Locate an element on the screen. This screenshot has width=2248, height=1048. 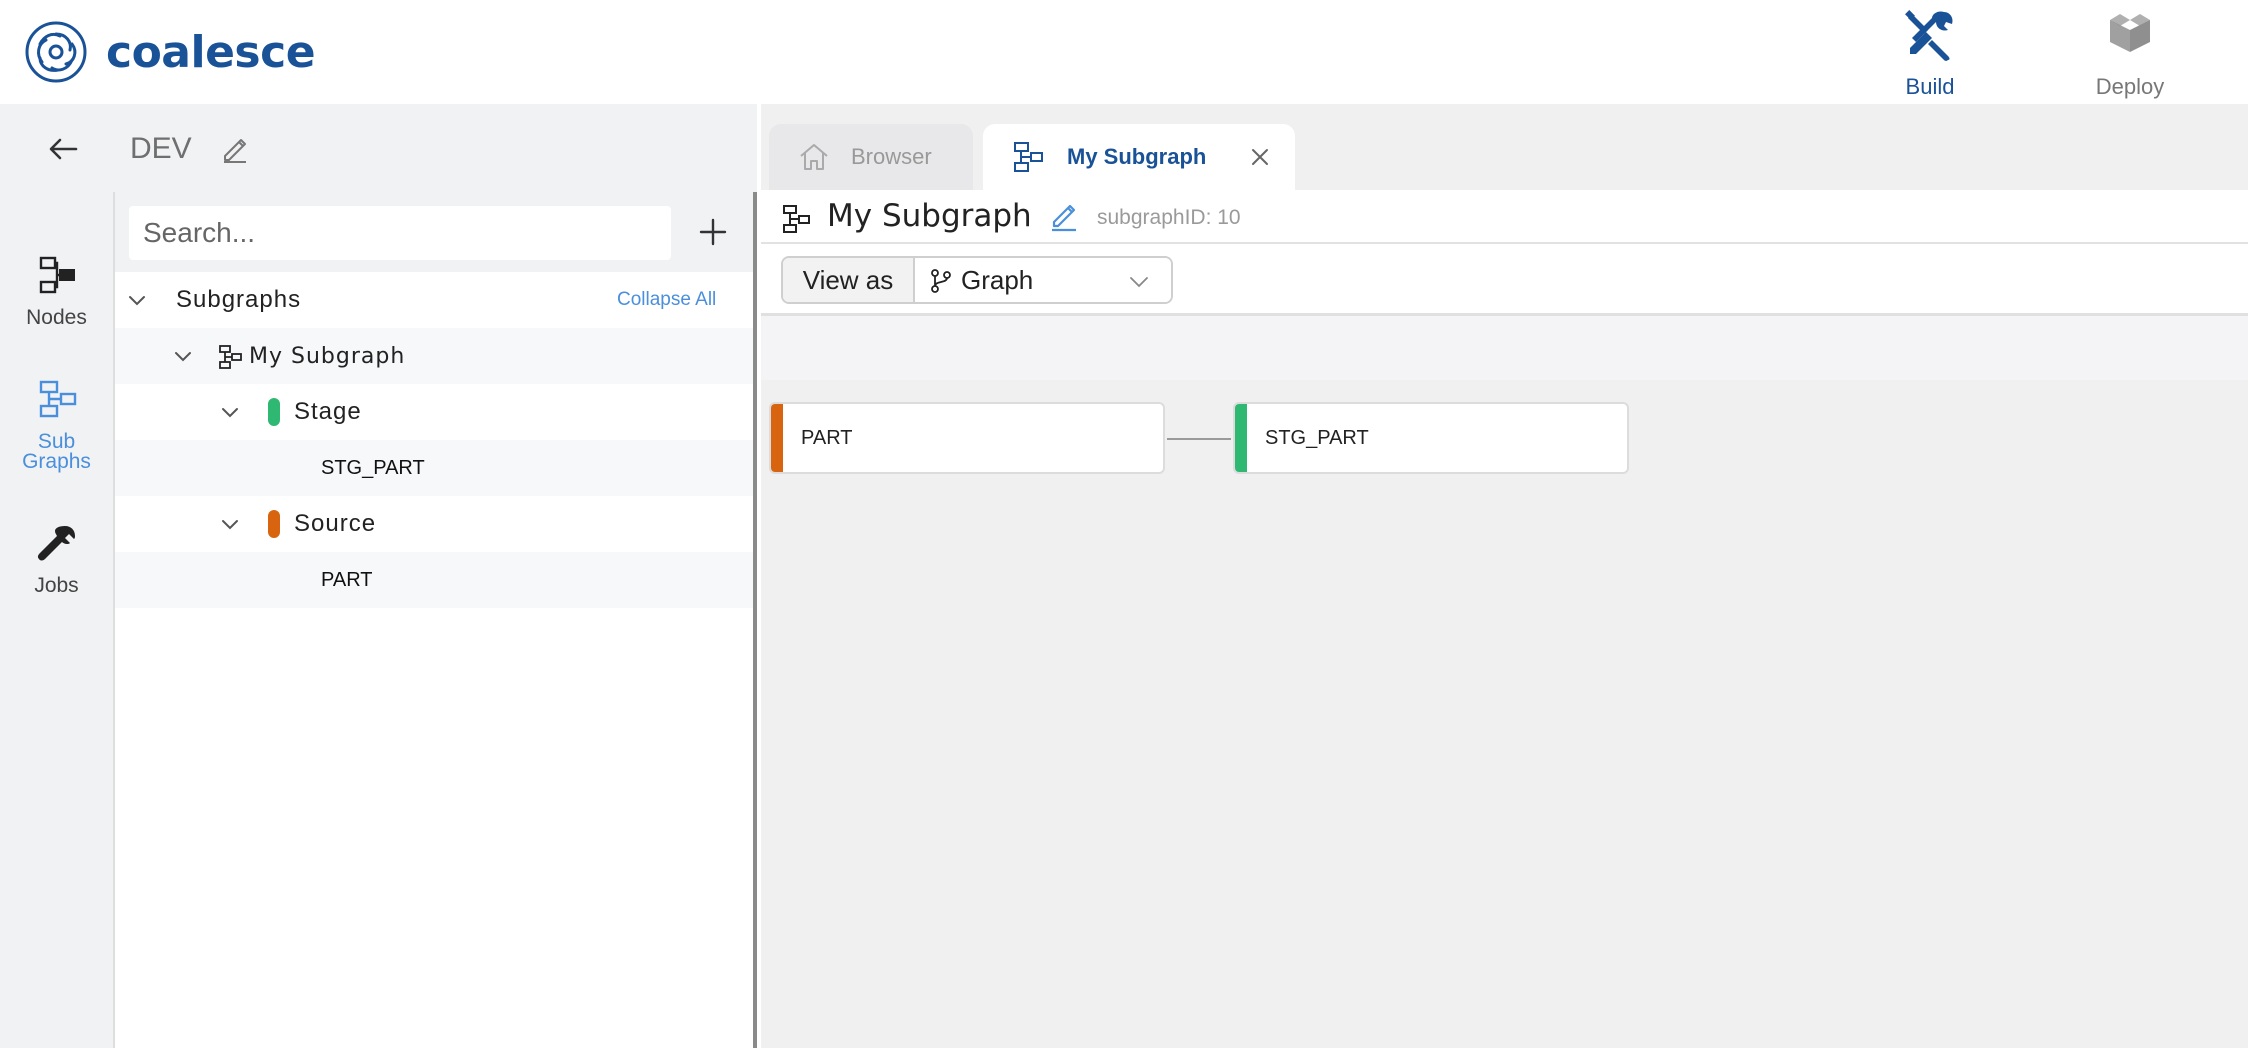
editor-title-bar: My Subgraph subgraphID: 10 is located at coordinates (1504, 217).